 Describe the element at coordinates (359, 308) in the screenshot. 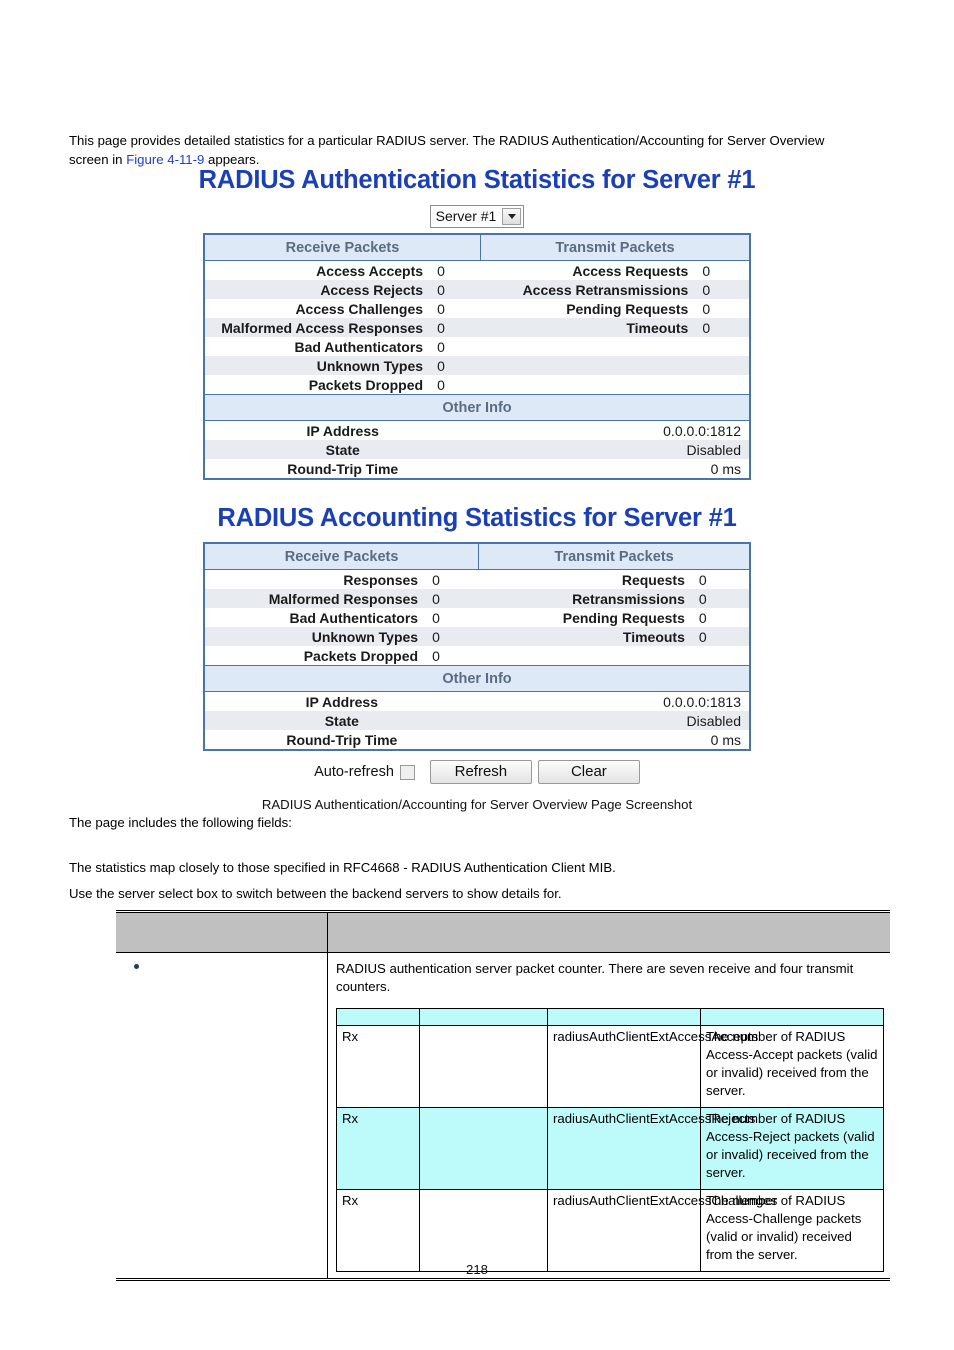

I see `rx-label: Access Challenges` at that location.